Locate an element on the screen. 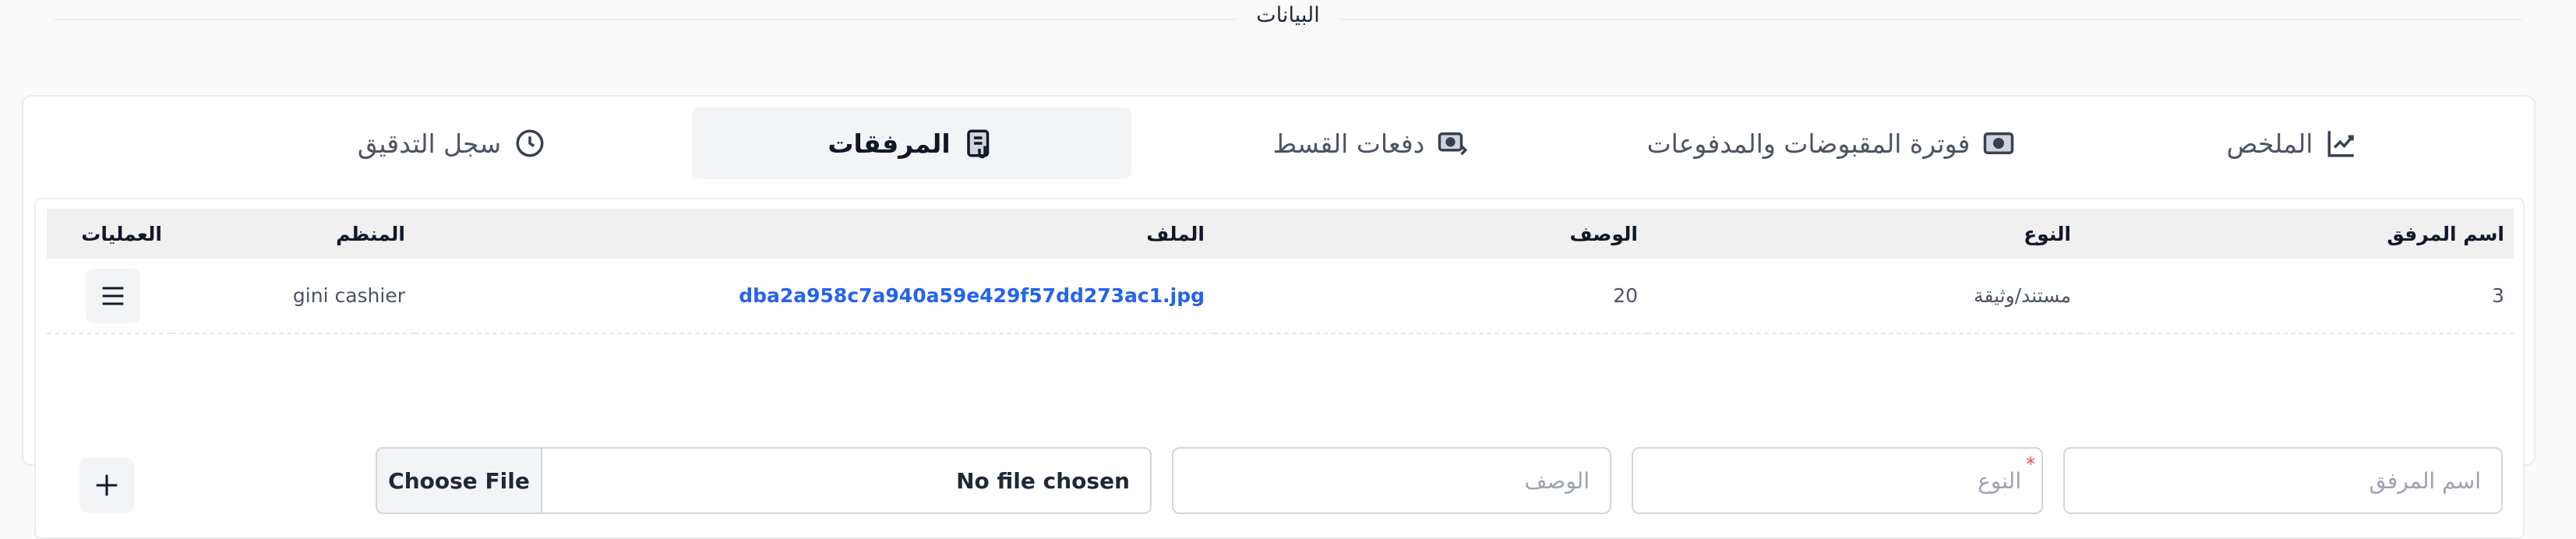 The height and width of the screenshot is (539, 2576). attachment-document-icon is located at coordinates (977, 144).